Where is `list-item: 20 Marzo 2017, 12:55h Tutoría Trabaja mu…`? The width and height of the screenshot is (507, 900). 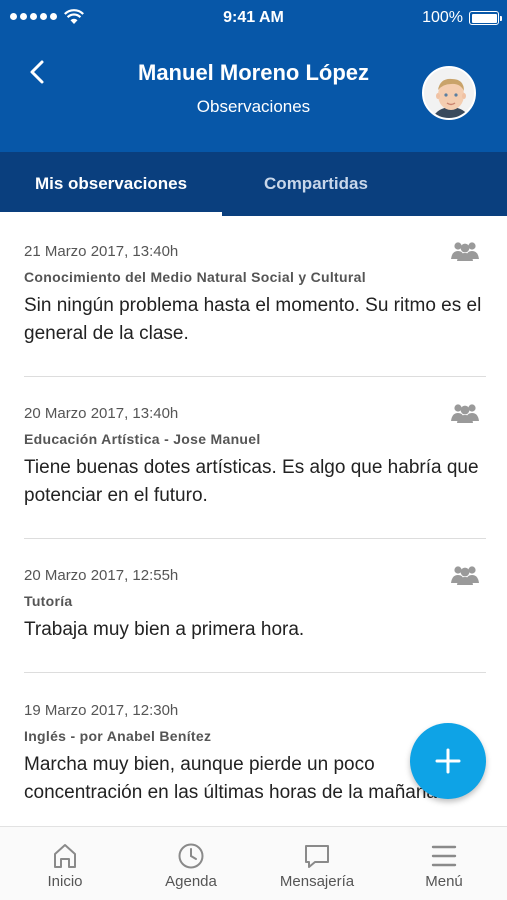
list-item: 20 Marzo 2017, 12:55h Tutoría Trabaja mu… is located at coordinates (255, 605).